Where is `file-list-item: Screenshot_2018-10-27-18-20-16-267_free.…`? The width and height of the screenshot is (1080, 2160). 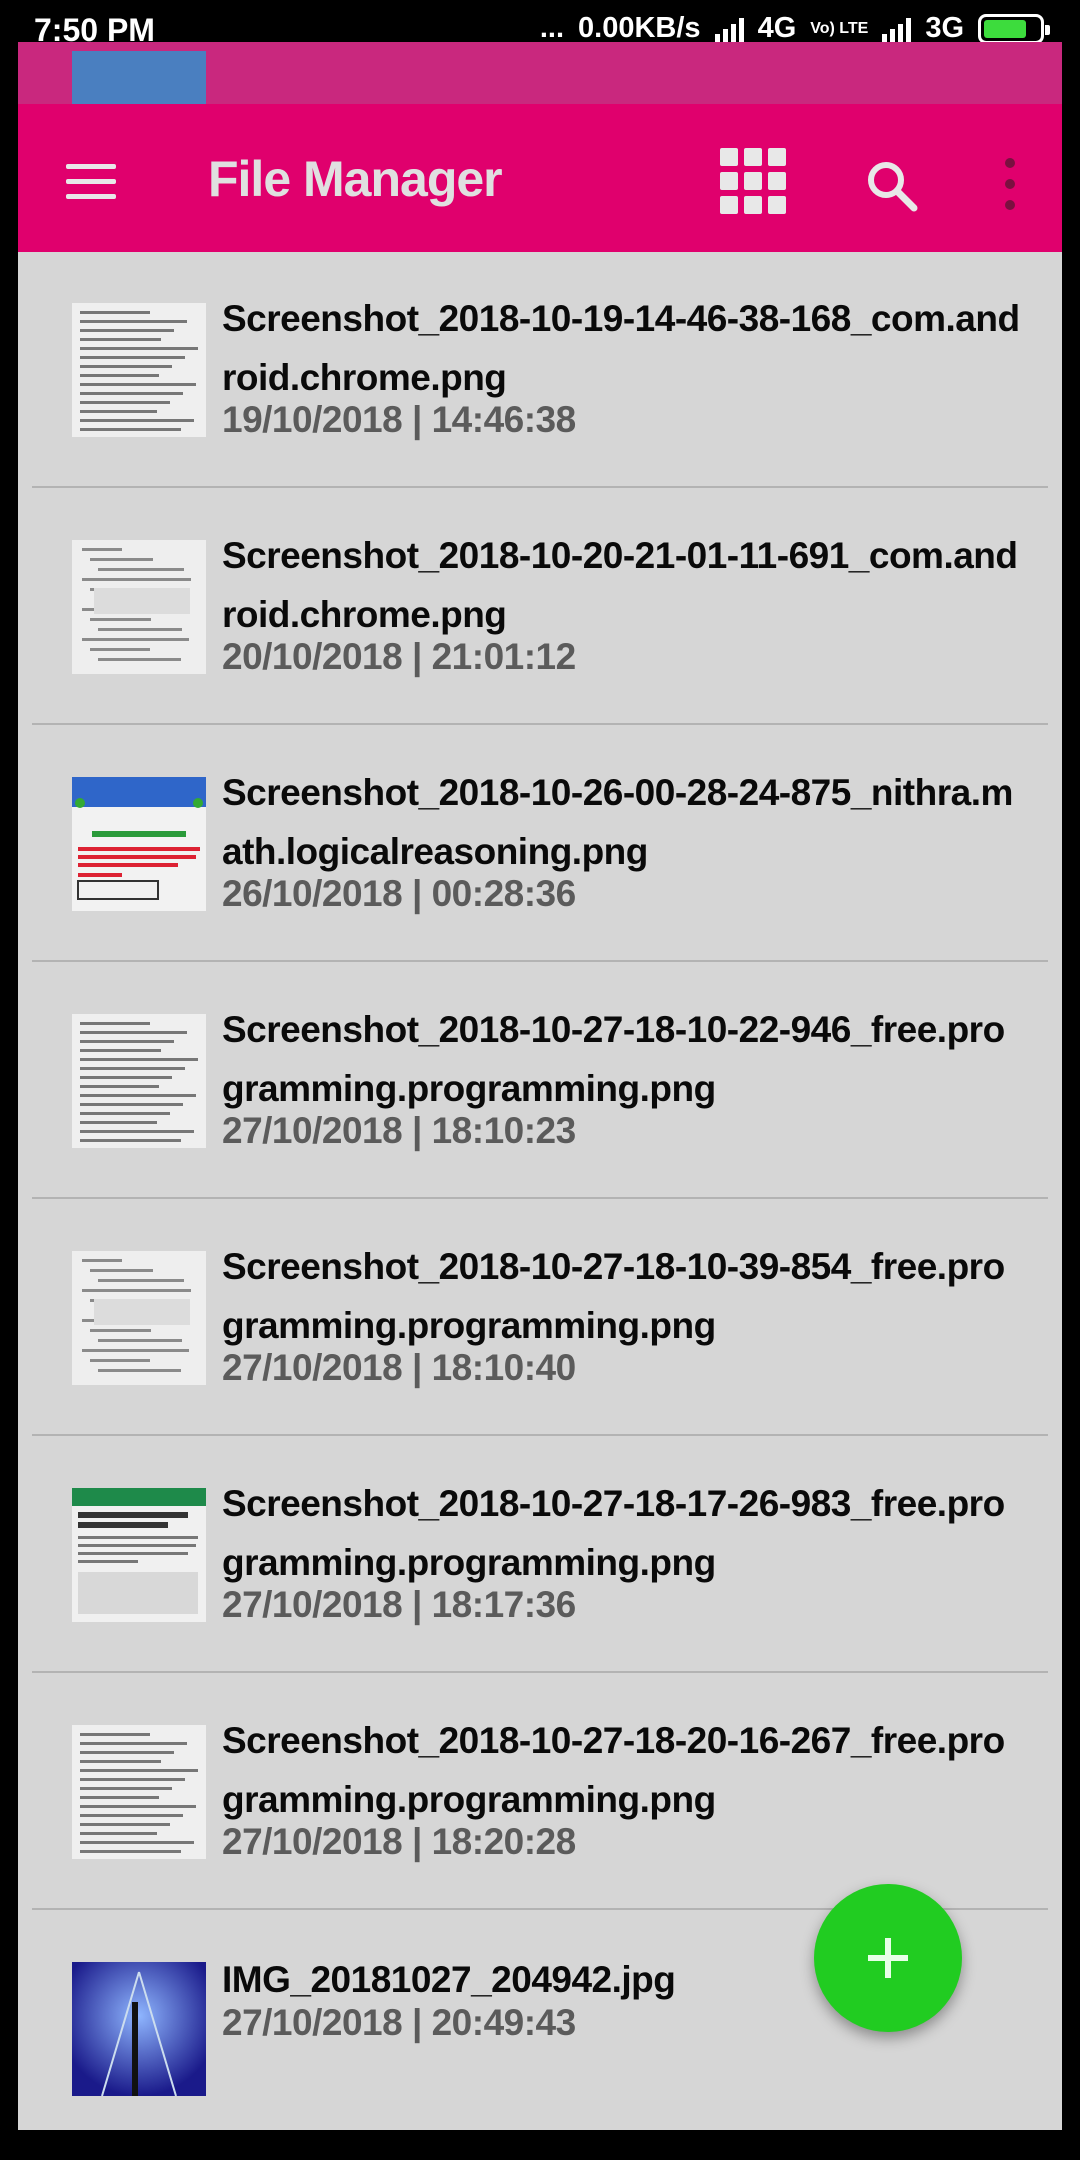 file-list-item: Screenshot_2018-10-27-18-20-16-267_free.… is located at coordinates (540, 1791).